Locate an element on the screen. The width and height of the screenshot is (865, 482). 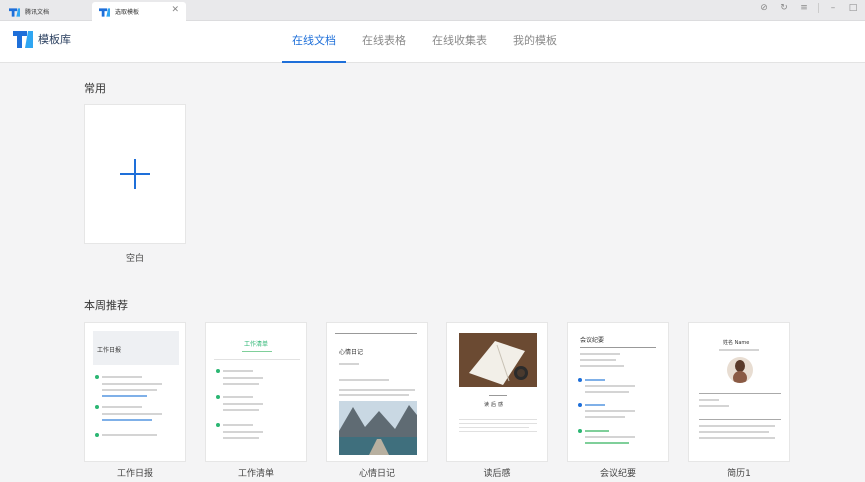
app-header: 模板库 在线文档 在线表格 在线收集表 我的模板 is located at coordinates (432, 42).